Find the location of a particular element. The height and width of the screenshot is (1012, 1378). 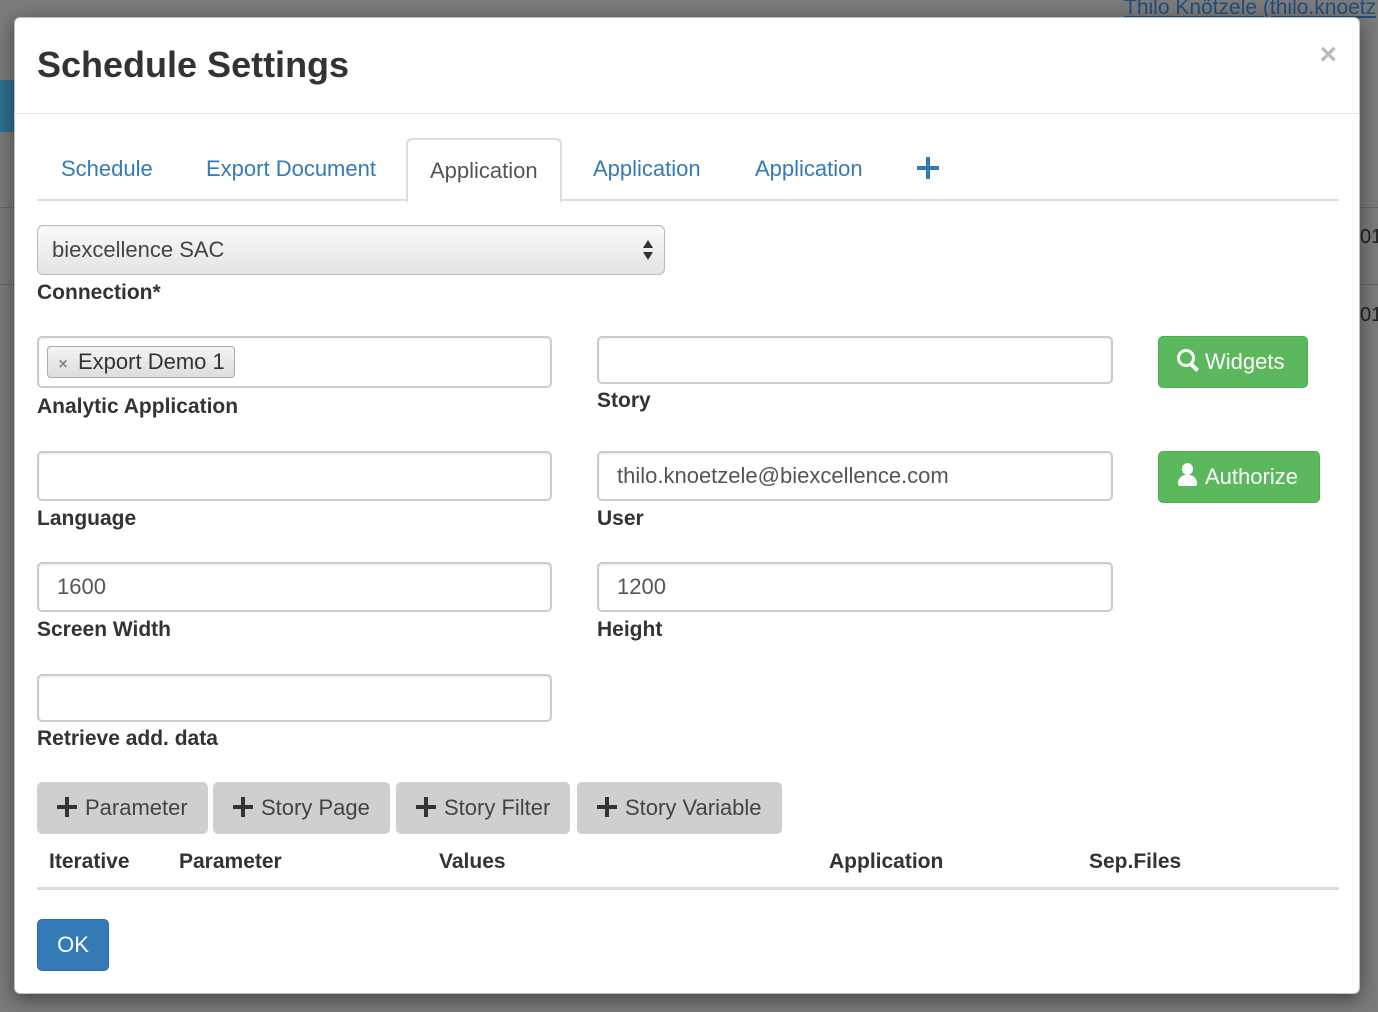

modal-title: Schedule Settings is located at coordinates (193, 64).